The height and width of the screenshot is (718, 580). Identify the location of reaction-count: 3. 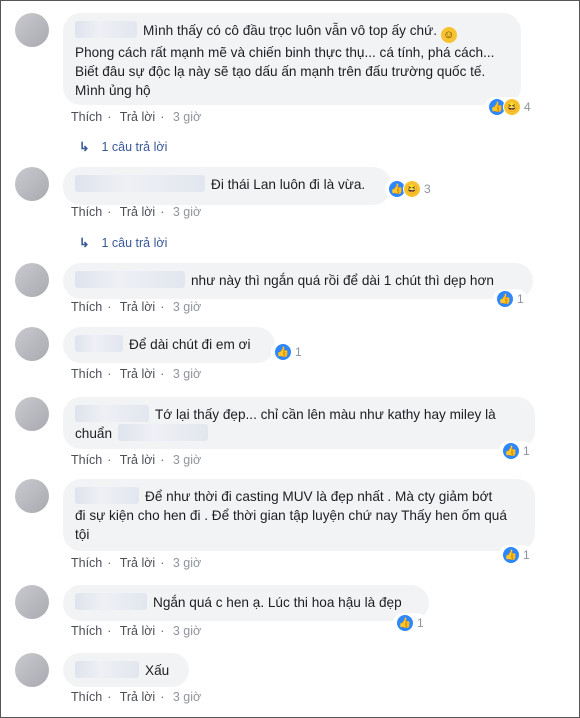
(427, 189).